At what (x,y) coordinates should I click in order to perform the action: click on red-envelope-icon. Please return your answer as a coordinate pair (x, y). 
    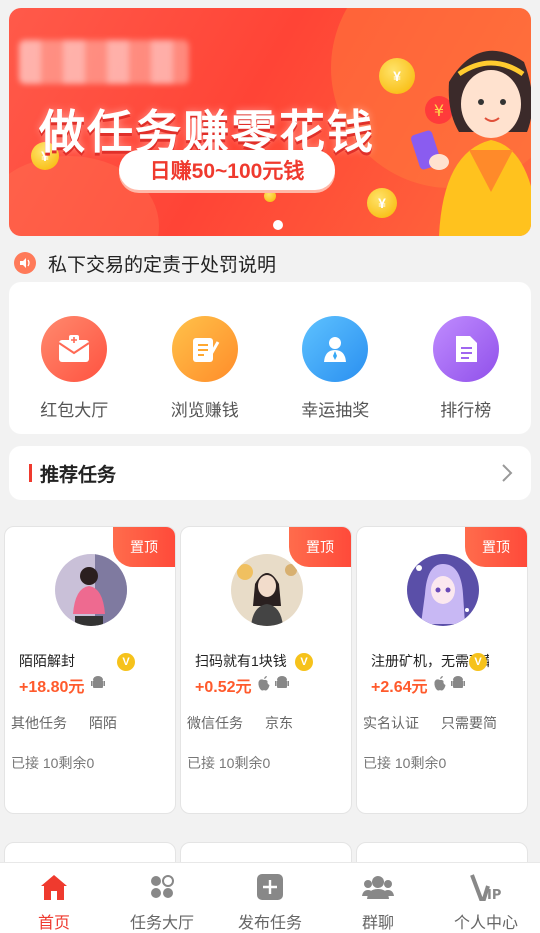
    Looking at the image, I should click on (74, 349).